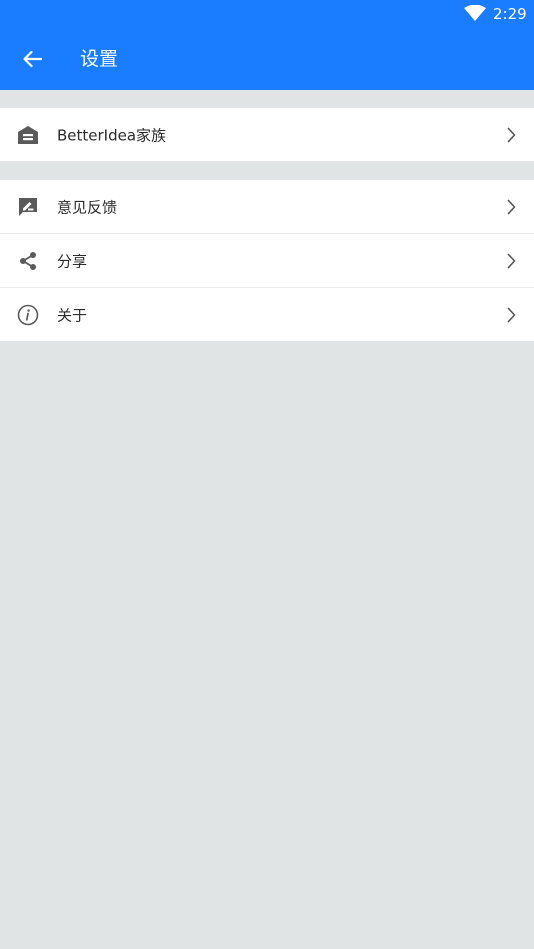  Describe the element at coordinates (267, 206) in the screenshot. I see `settings-item-feedback: 意见反馈` at that location.